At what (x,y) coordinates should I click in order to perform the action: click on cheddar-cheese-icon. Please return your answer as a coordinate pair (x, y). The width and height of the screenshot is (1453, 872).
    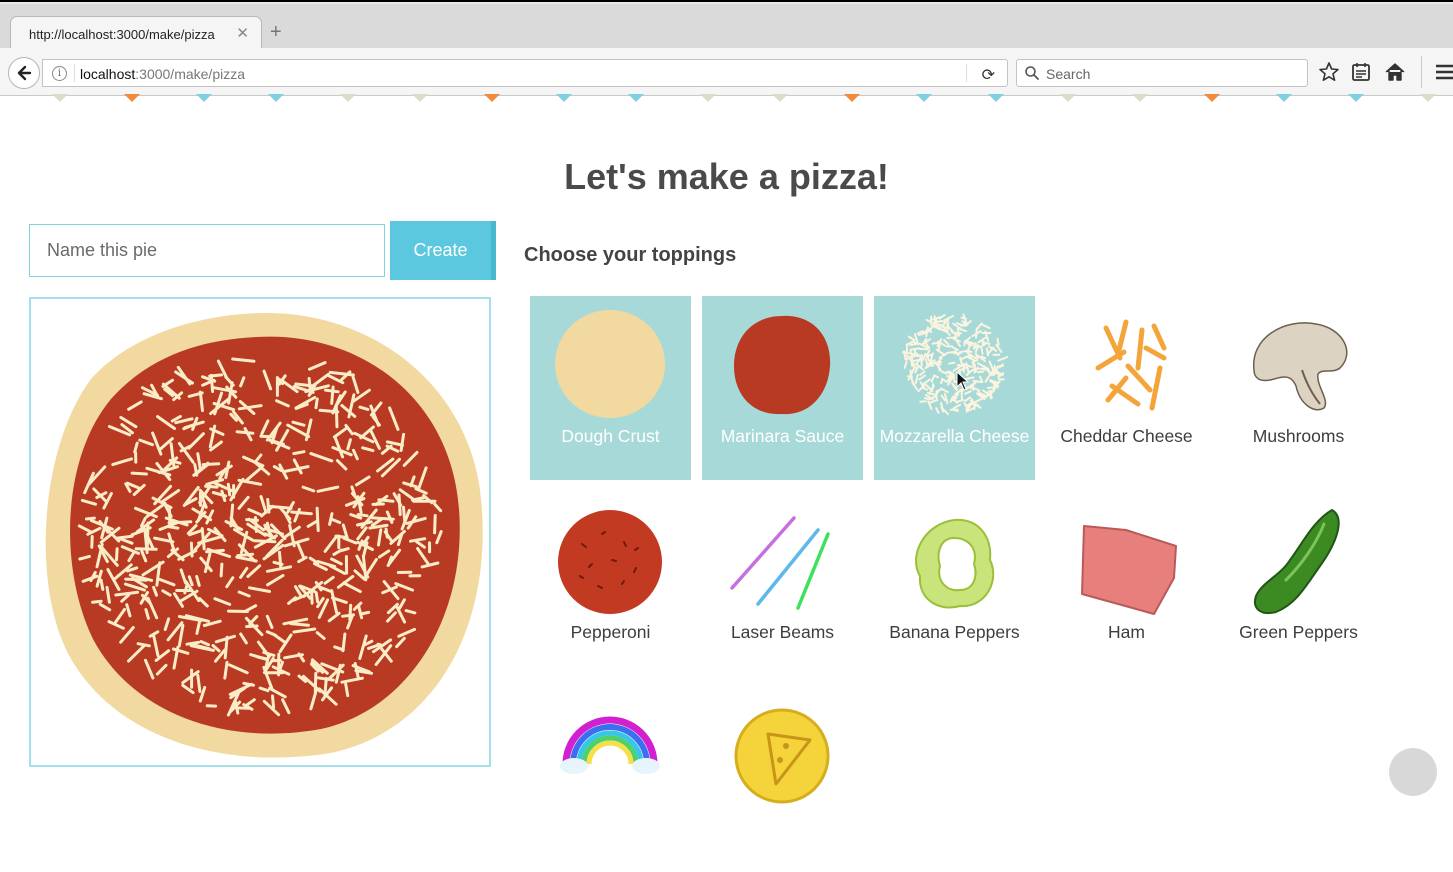
    Looking at the image, I should click on (1126, 366).